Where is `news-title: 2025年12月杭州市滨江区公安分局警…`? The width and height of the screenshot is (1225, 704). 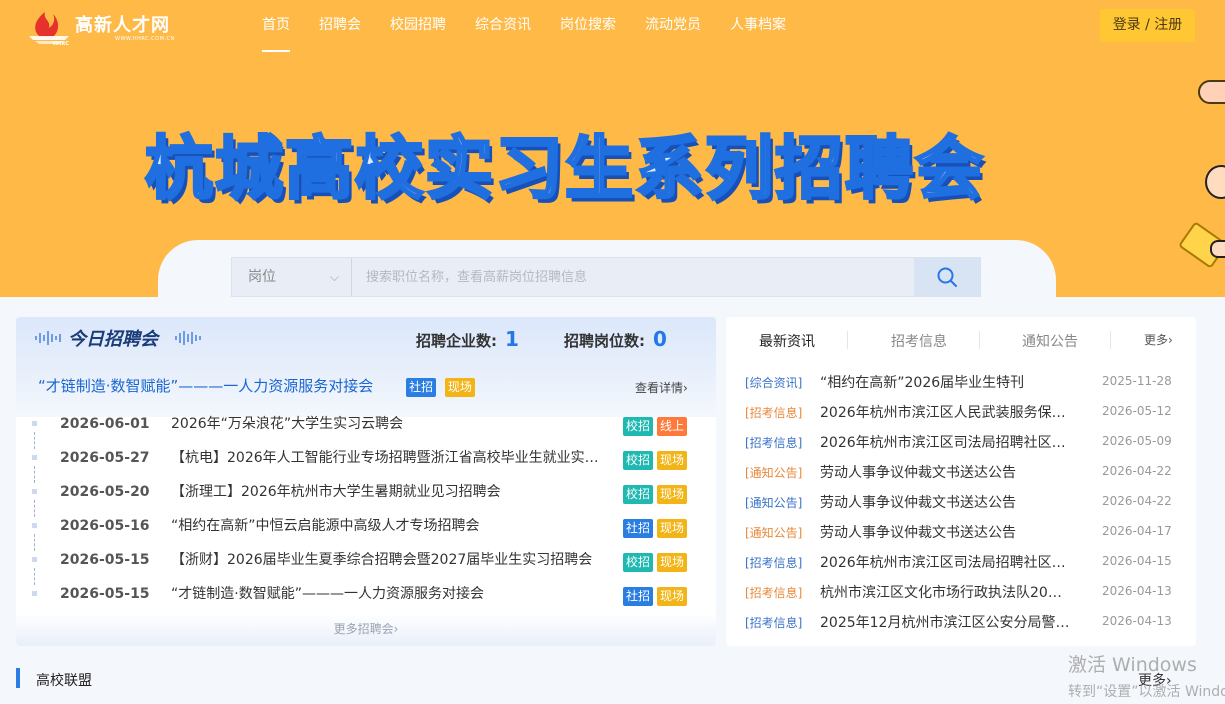 news-title: 2025年12月杭州市滨江区公安分局警… is located at coordinates (945, 623).